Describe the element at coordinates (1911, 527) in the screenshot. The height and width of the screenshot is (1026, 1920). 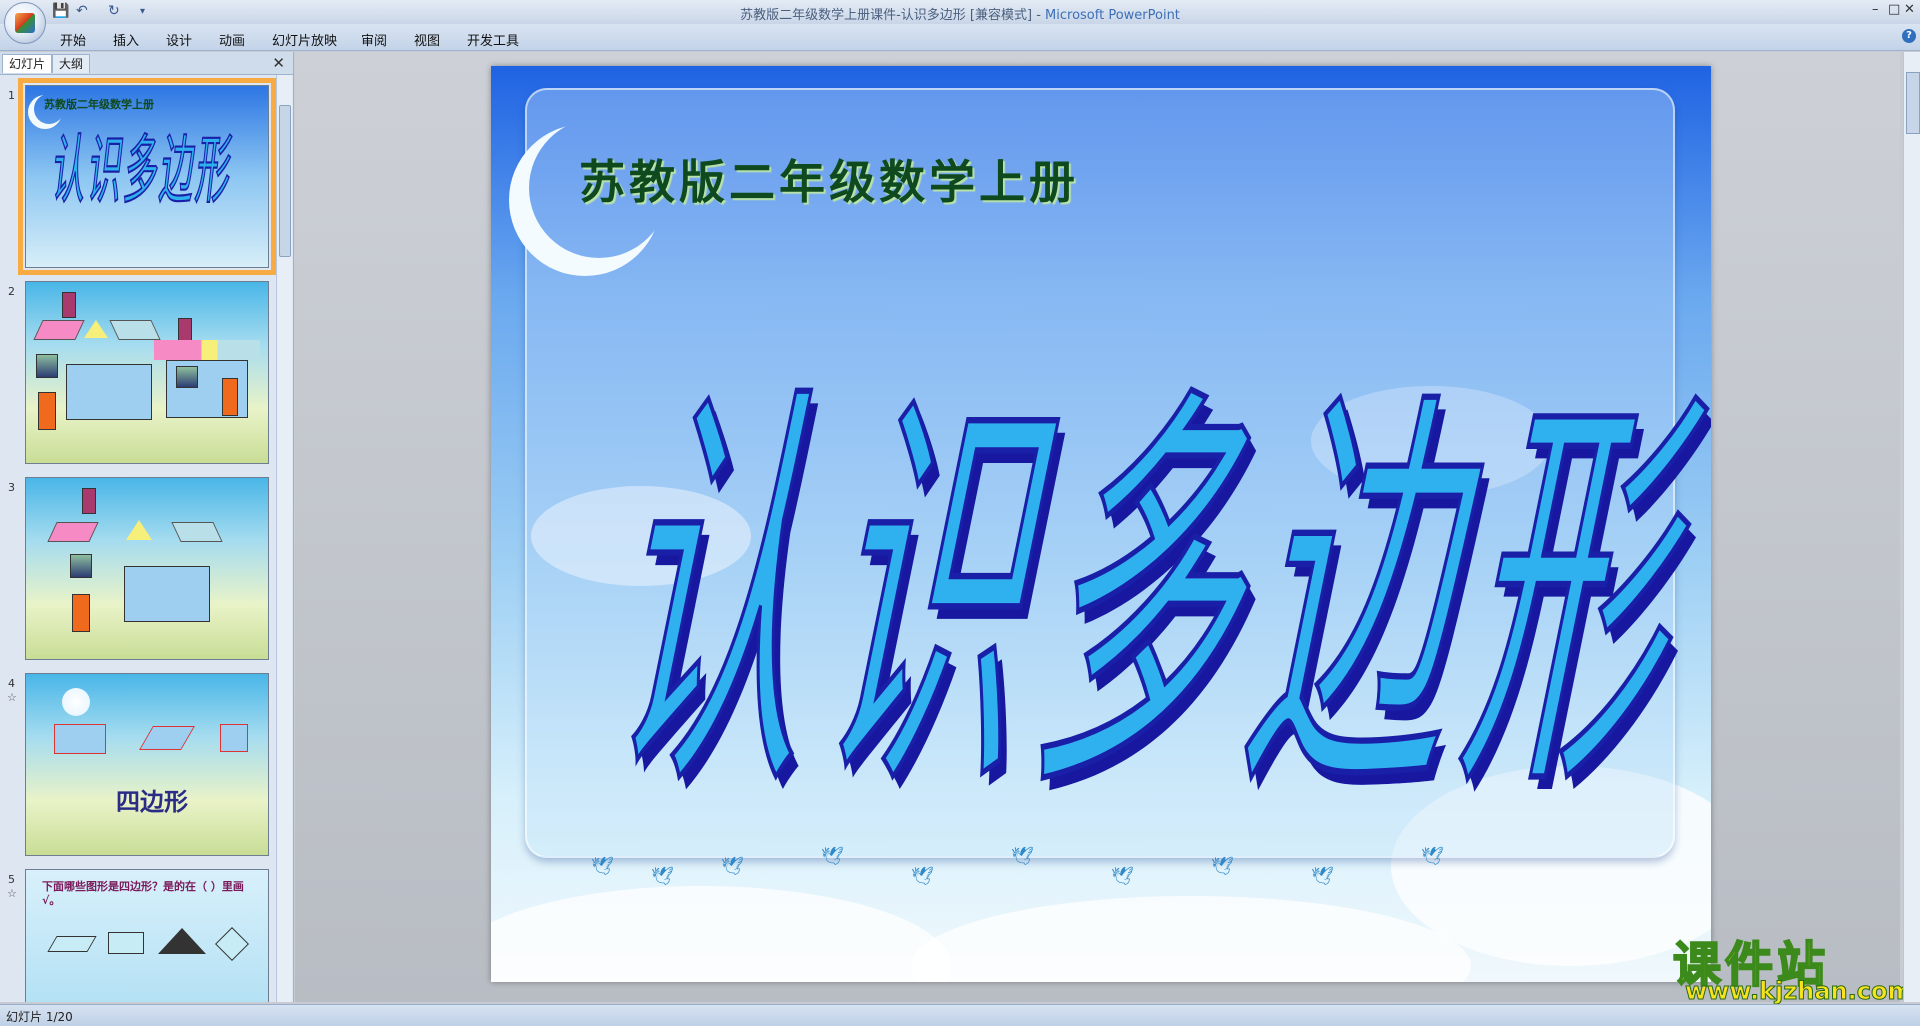
I see `editor-scrollbar` at that location.